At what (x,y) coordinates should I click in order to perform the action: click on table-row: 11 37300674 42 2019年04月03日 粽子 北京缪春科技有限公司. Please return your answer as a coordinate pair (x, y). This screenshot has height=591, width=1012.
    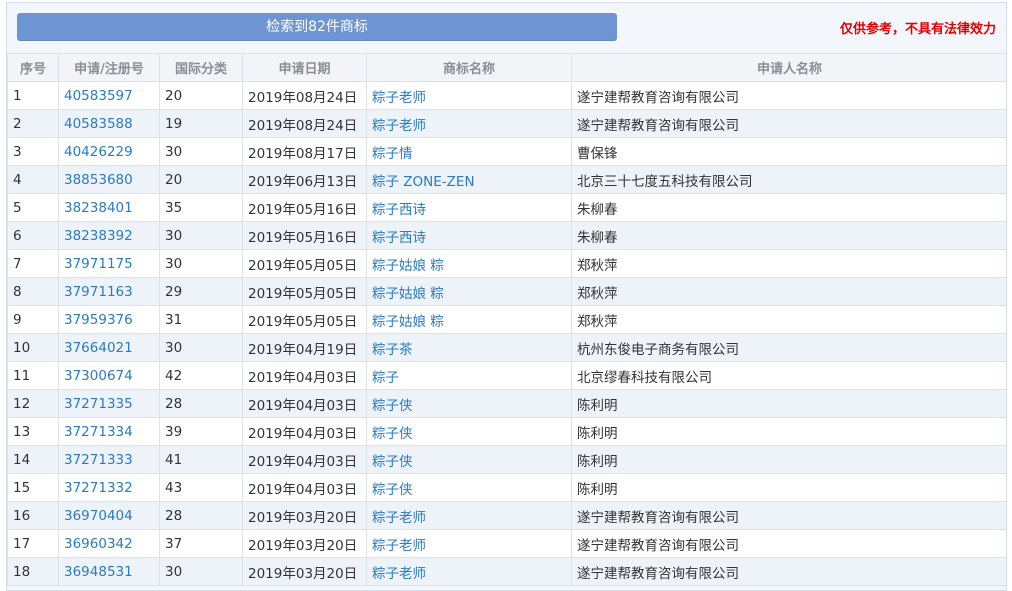
    Looking at the image, I should click on (506, 375).